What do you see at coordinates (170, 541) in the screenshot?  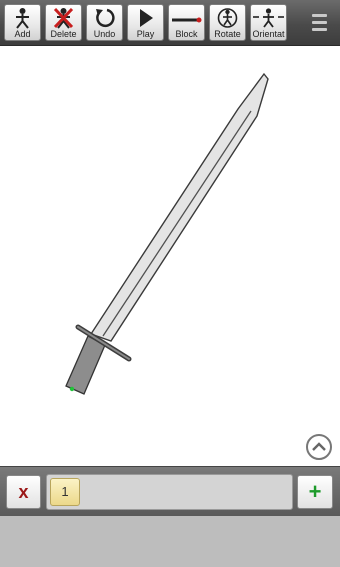 I see `bottom-panel` at bounding box center [170, 541].